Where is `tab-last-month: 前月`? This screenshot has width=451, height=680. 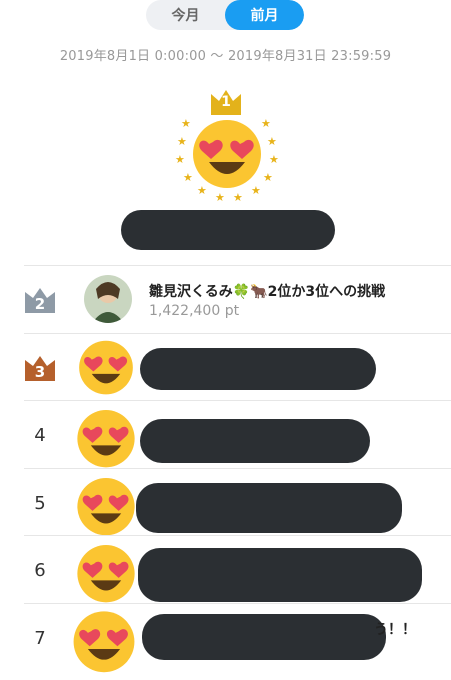 tab-last-month: 前月 is located at coordinates (264, 15).